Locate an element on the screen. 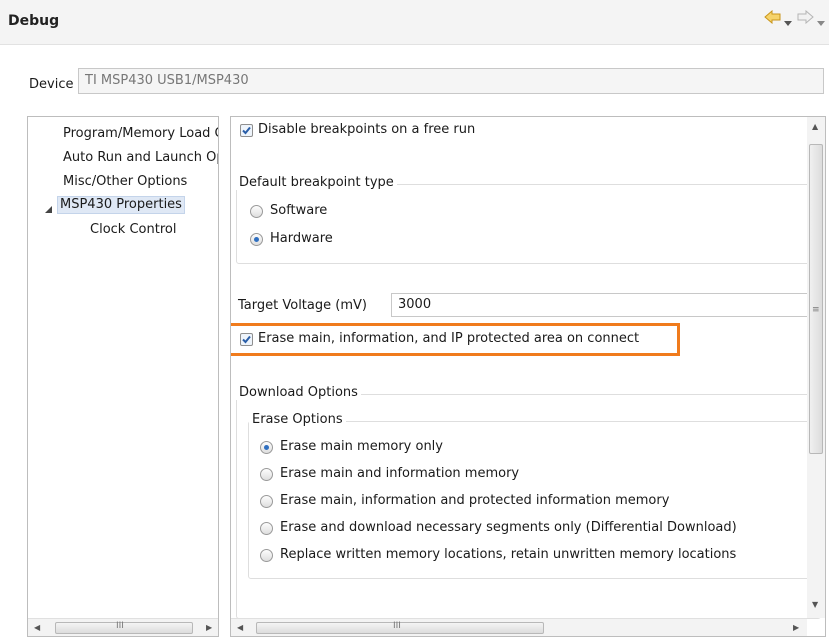 The image size is (829, 641). scroll-up-icon: ▲ is located at coordinates (815, 127).